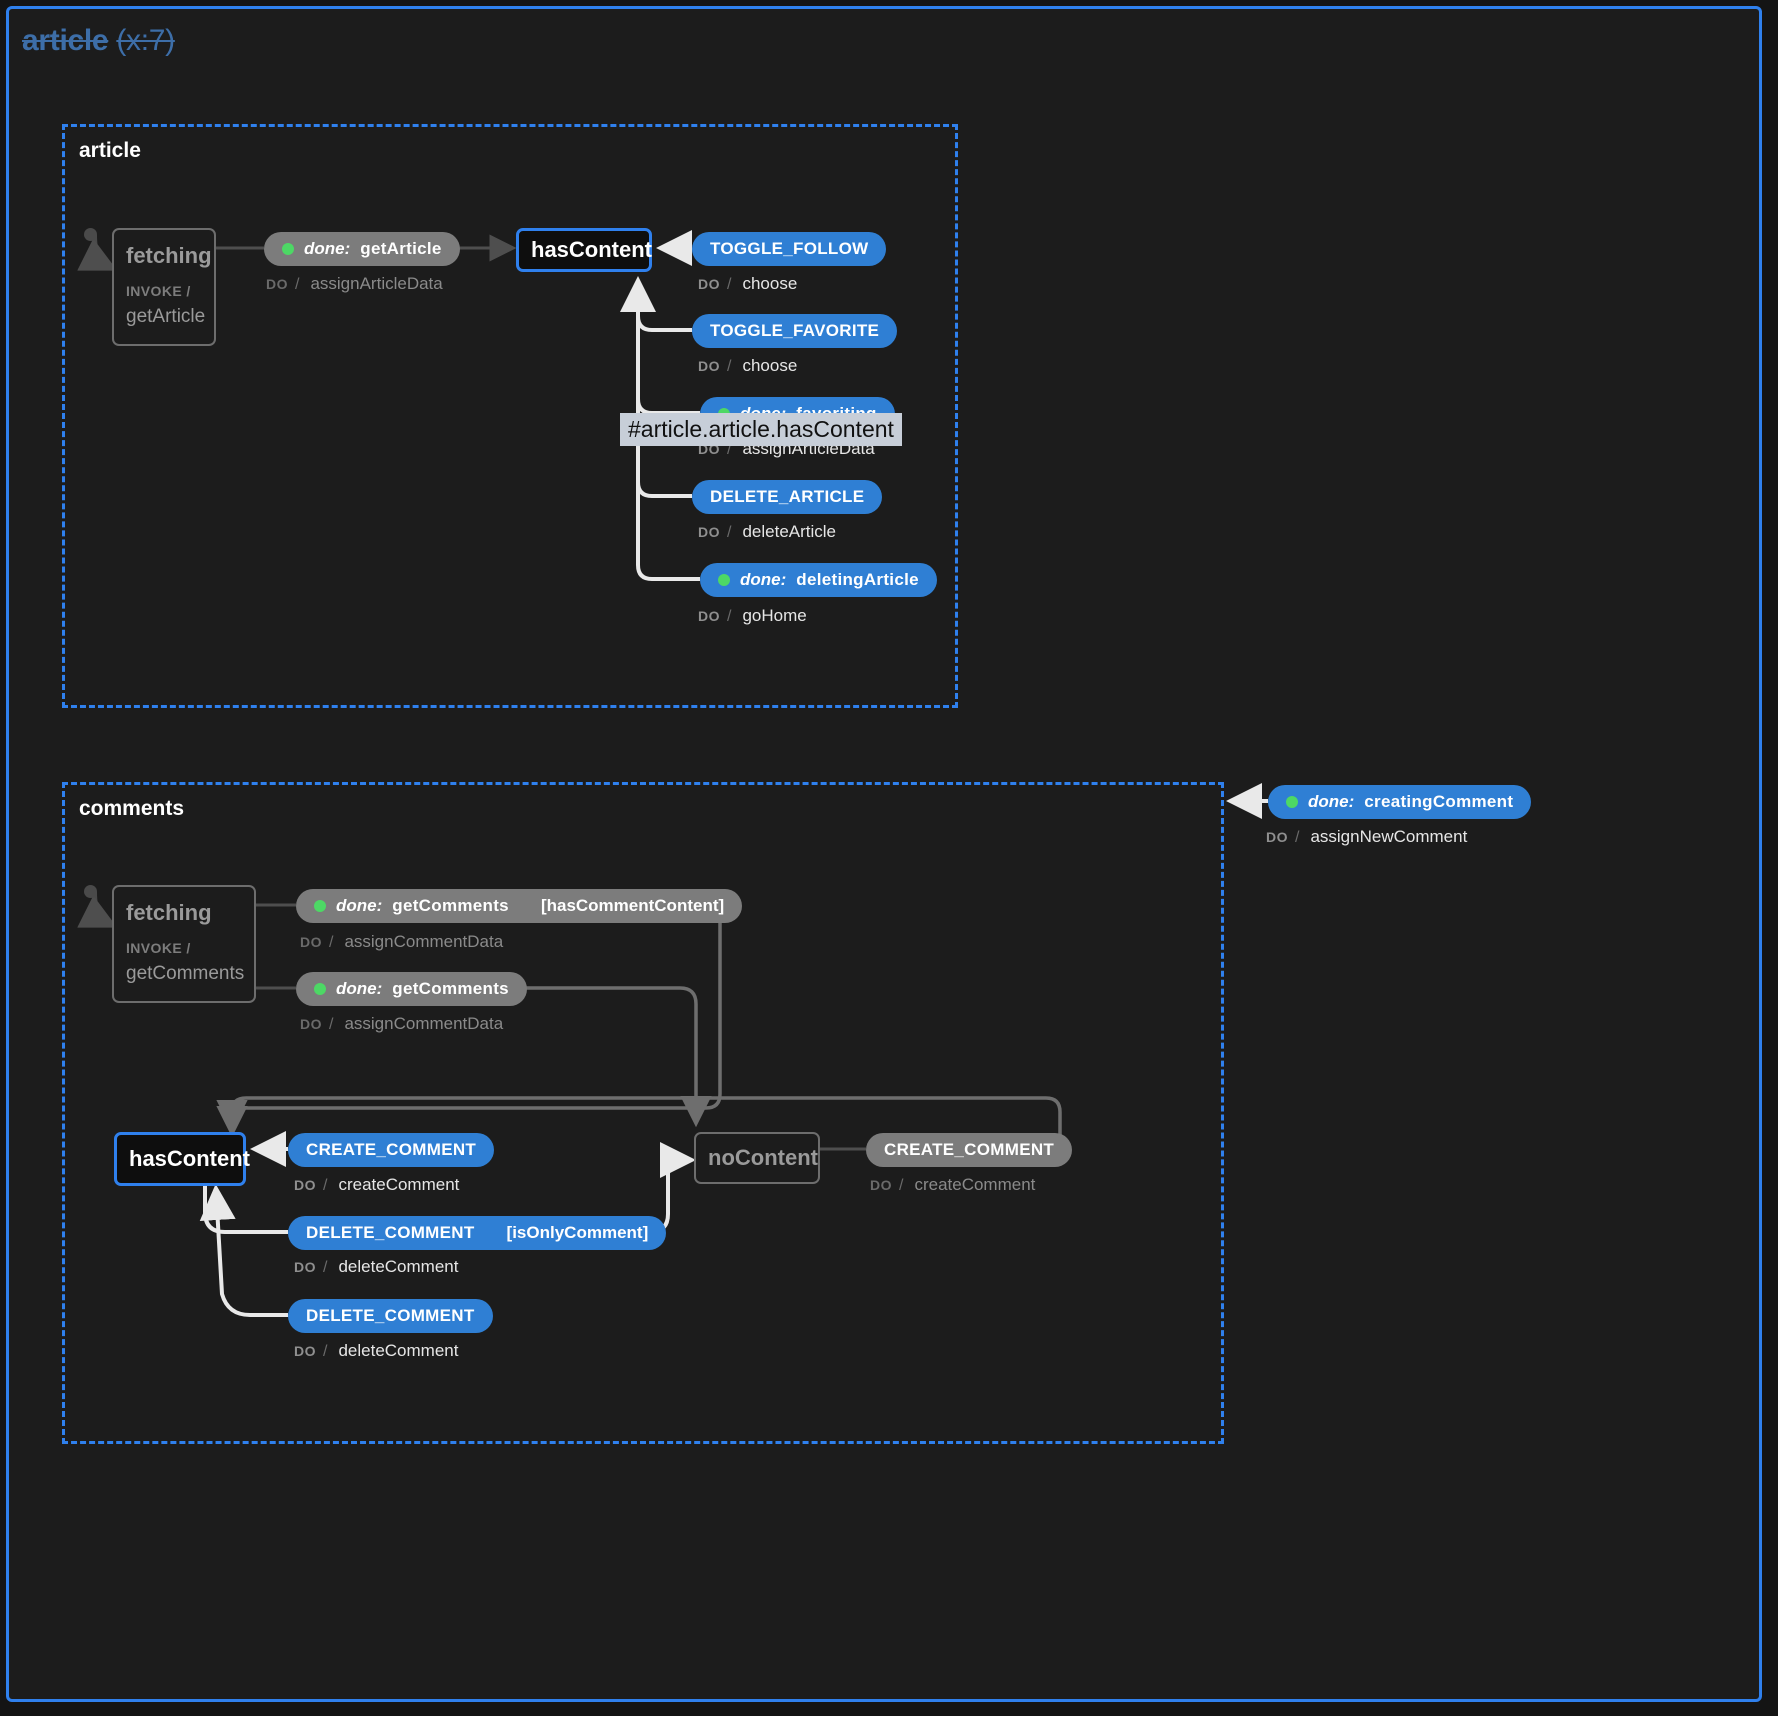  Describe the element at coordinates (158, 290) in the screenshot. I see `invoke-keyword: INVOKE /` at that location.